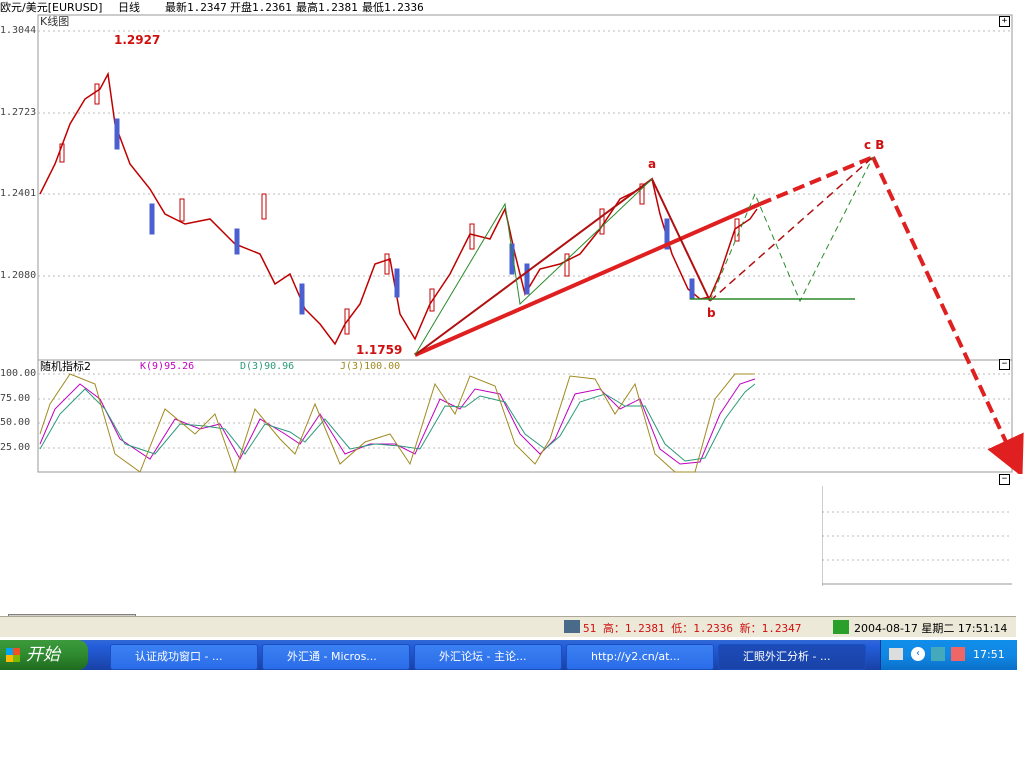 The height and width of the screenshot is (768, 1024). What do you see at coordinates (18, 30) in the screenshot?
I see `ytick-1: 1.3044` at bounding box center [18, 30].